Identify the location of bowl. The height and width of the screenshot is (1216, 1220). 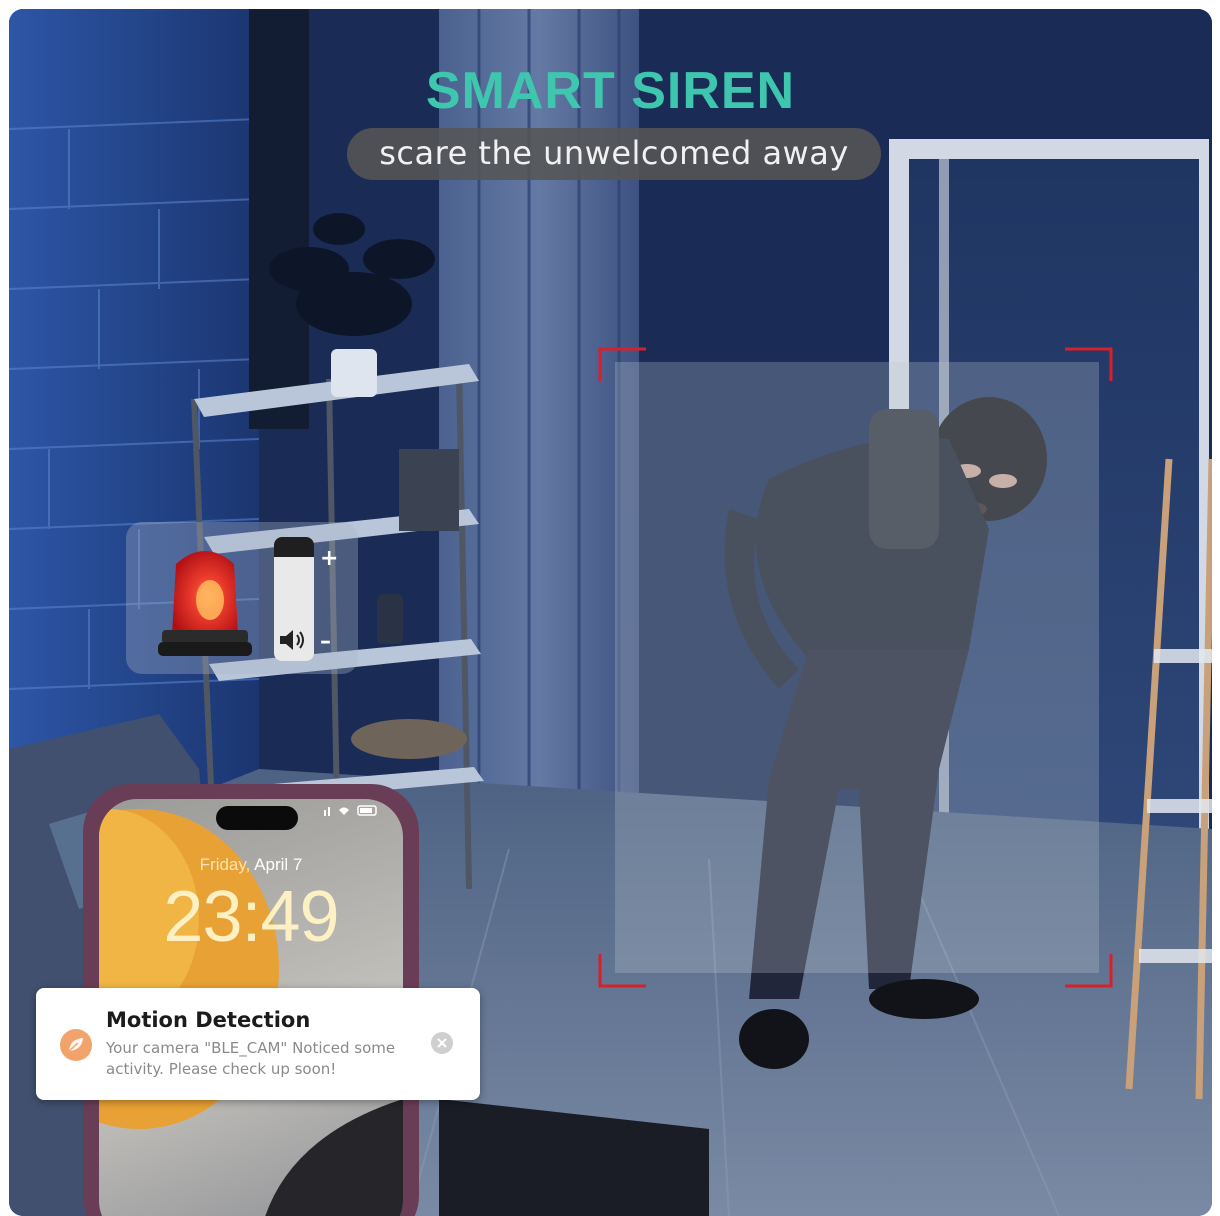
(409, 739).